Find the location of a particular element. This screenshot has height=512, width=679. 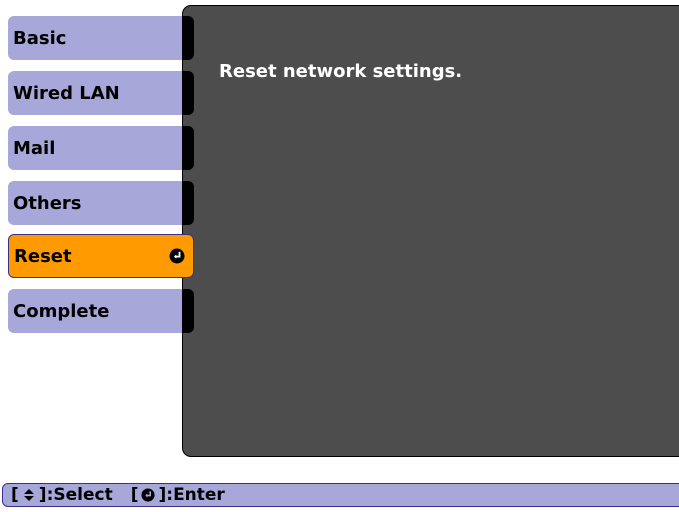

menu-item-label: Others is located at coordinates (47, 203).